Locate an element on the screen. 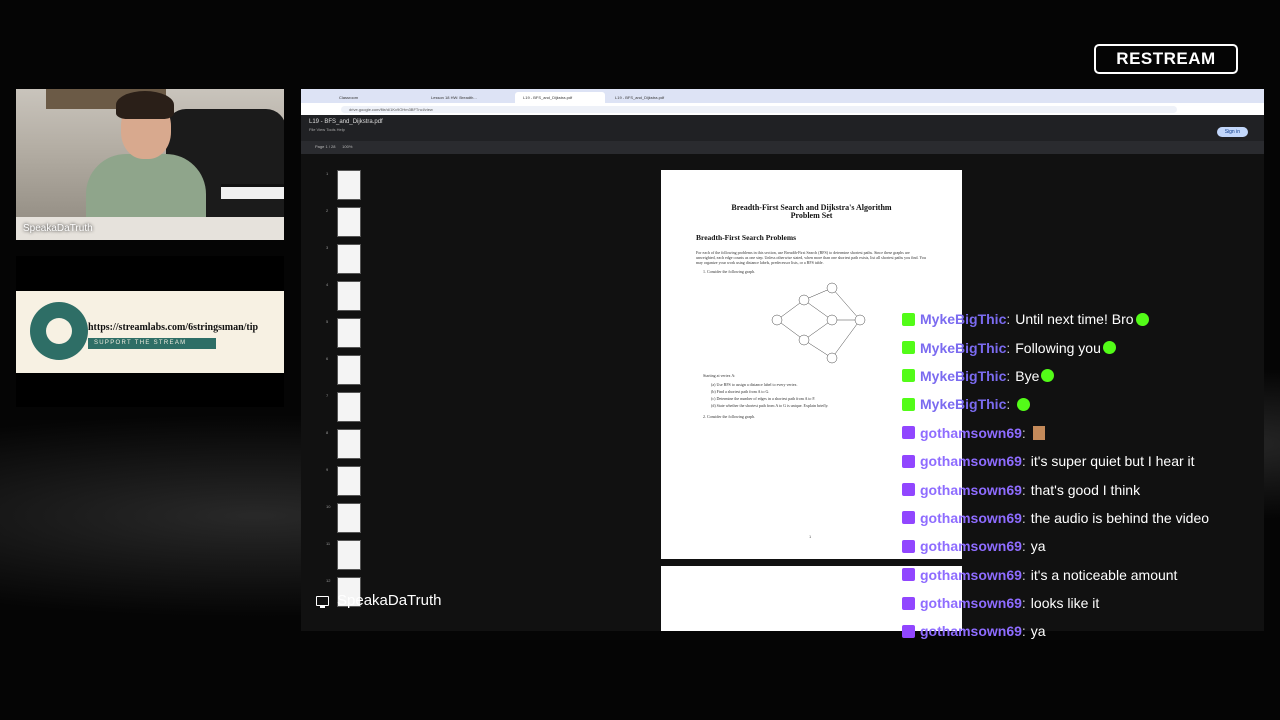 This screenshot has width=1280, height=720. thumb-number: 4 is located at coordinates (327, 284).